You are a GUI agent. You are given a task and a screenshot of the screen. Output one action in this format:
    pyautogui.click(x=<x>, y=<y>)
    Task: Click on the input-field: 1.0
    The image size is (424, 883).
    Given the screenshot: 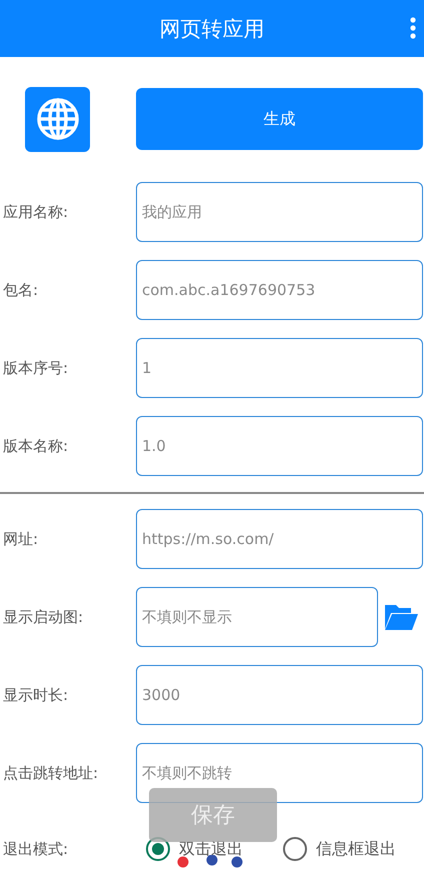 What is the action you would take?
    pyautogui.click(x=279, y=446)
    